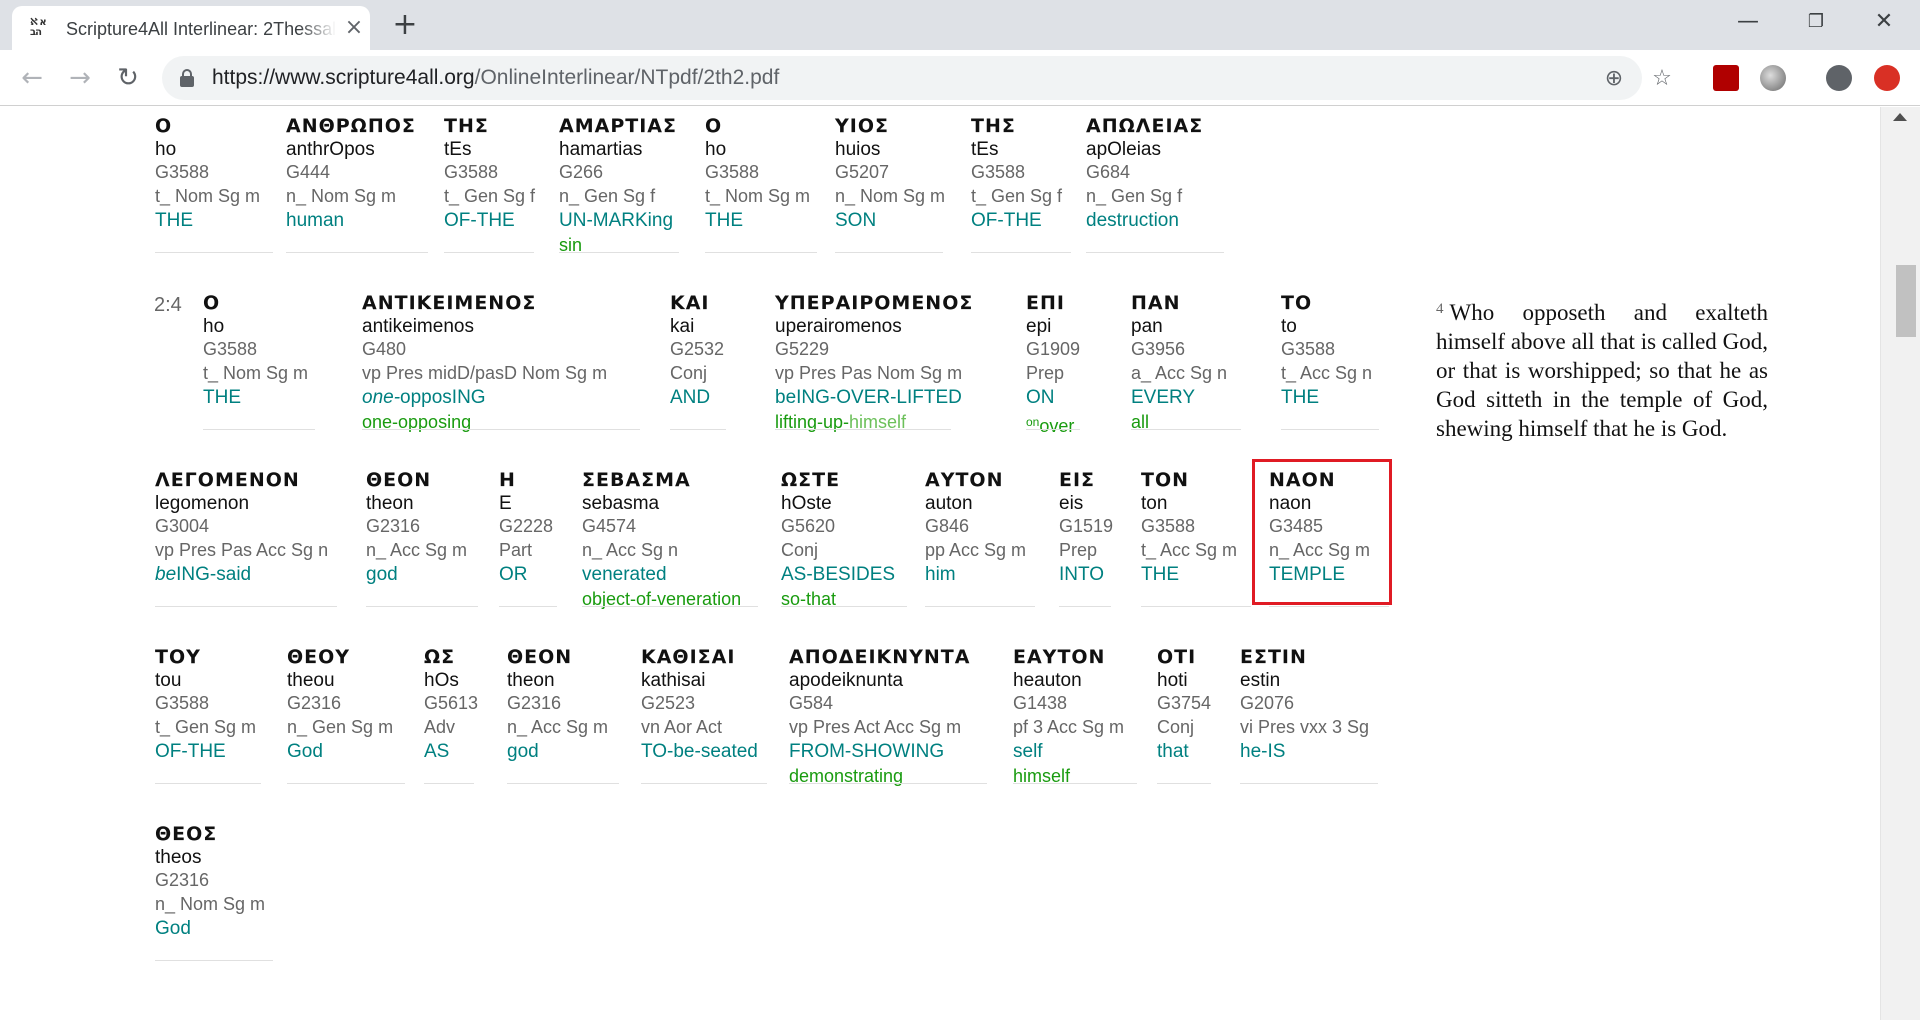  Describe the element at coordinates (1839, 78) in the screenshot. I see `profile-avatar-icon` at that location.